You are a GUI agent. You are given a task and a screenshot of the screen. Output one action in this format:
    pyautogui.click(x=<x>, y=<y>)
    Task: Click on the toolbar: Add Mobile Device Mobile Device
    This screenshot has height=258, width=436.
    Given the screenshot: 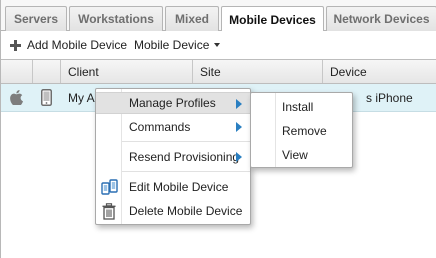 What is the action you would take?
    pyautogui.click(x=218, y=45)
    